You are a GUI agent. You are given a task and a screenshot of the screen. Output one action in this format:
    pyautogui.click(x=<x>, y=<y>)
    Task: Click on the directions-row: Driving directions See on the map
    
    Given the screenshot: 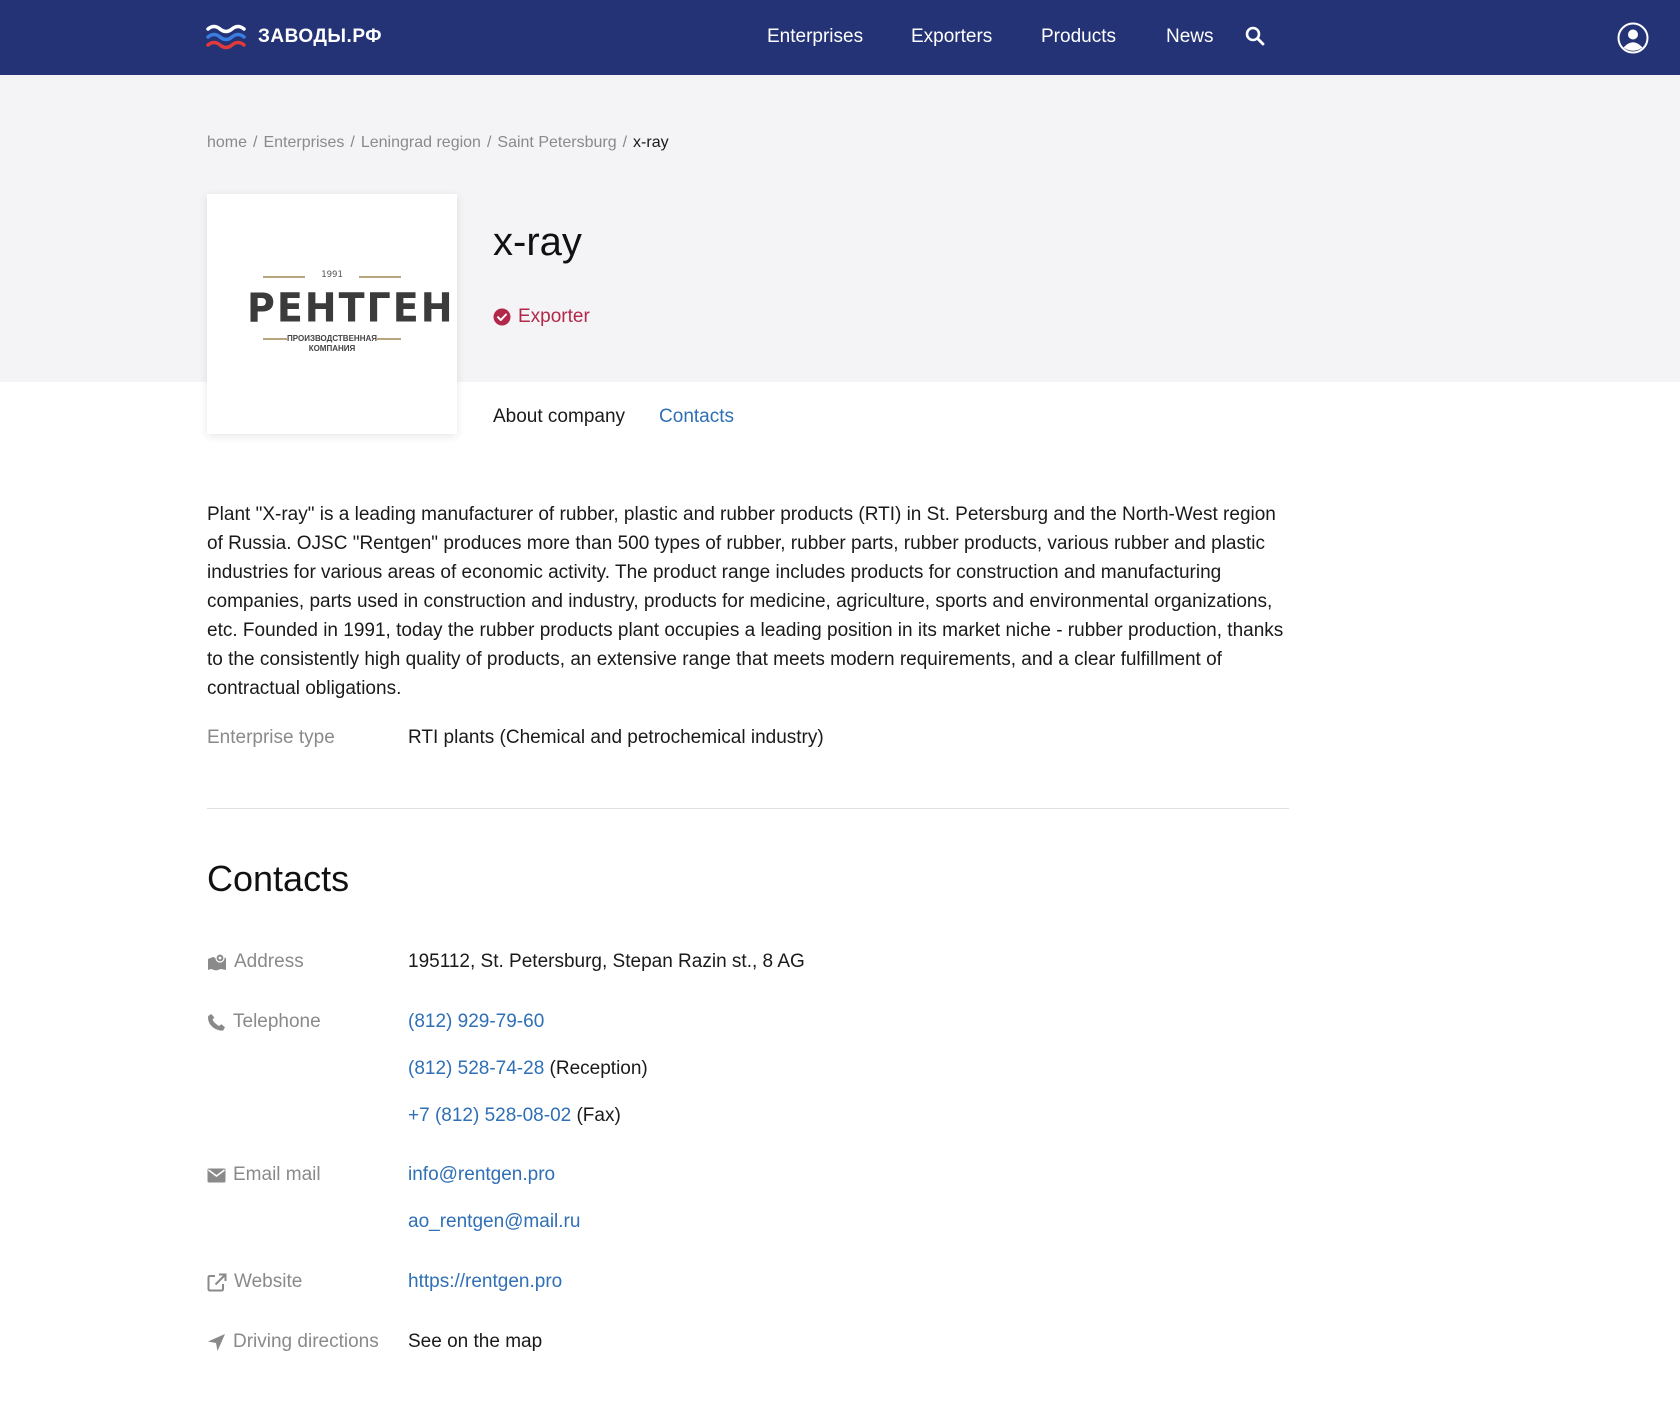 What is the action you would take?
    pyautogui.click(x=374, y=1342)
    